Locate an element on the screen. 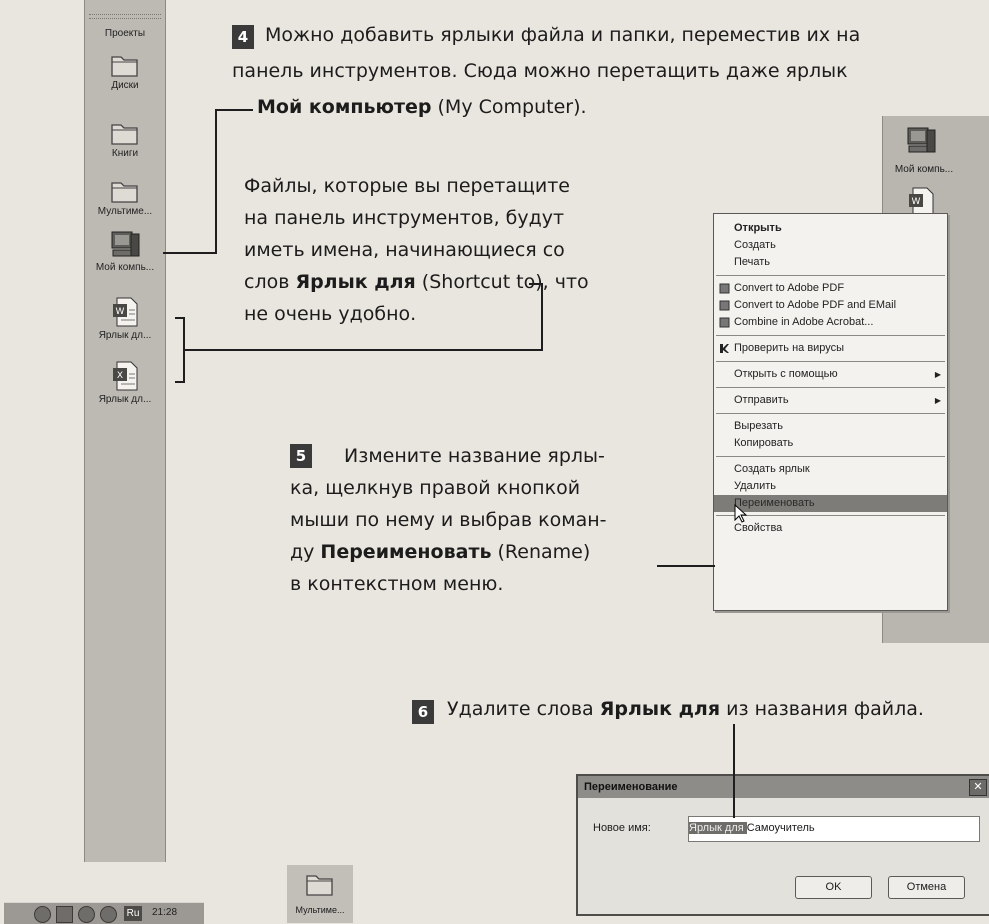 This screenshot has height=924, width=989. menu-item-rename: Переименовать is located at coordinates (830, 503).